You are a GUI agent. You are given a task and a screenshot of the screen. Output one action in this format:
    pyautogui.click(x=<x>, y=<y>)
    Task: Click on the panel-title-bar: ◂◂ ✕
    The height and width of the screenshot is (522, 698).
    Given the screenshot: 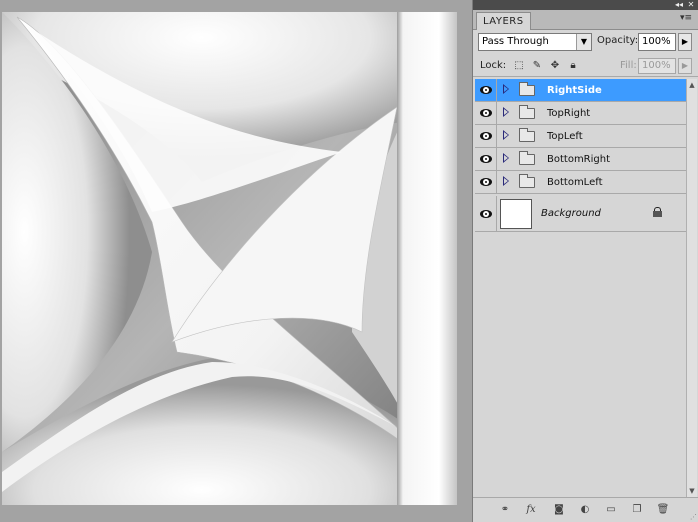 What is the action you would take?
    pyautogui.click(x=585, y=5)
    